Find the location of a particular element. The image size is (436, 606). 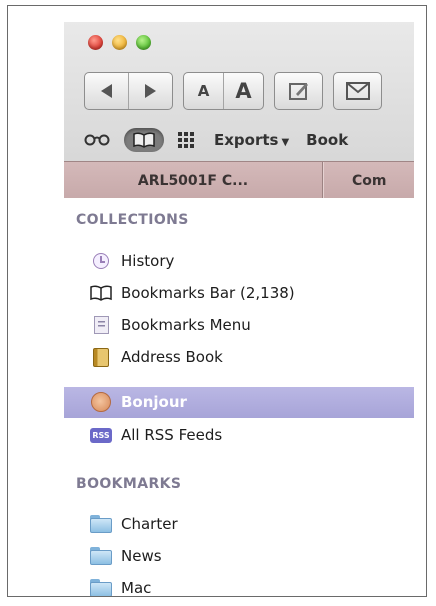

forward-arrow-icon is located at coordinates (150, 91).